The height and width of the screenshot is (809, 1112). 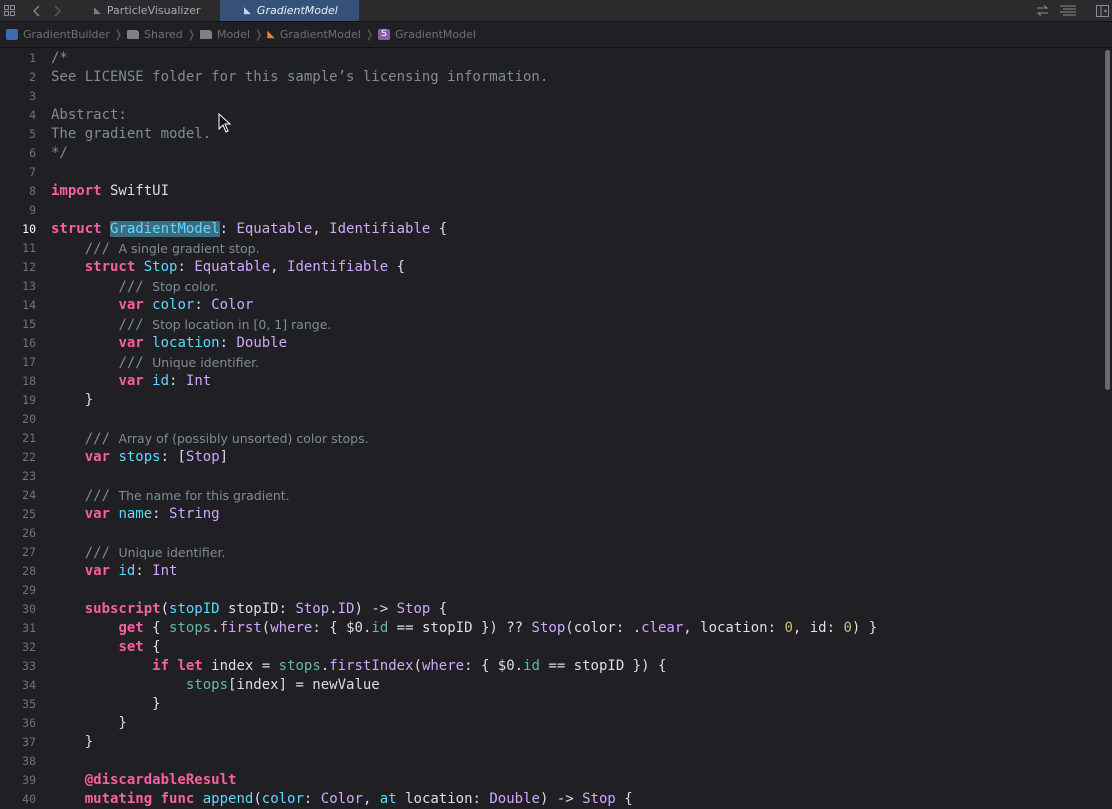 What do you see at coordinates (133, 34) in the screenshot?
I see `folder-icon` at bounding box center [133, 34].